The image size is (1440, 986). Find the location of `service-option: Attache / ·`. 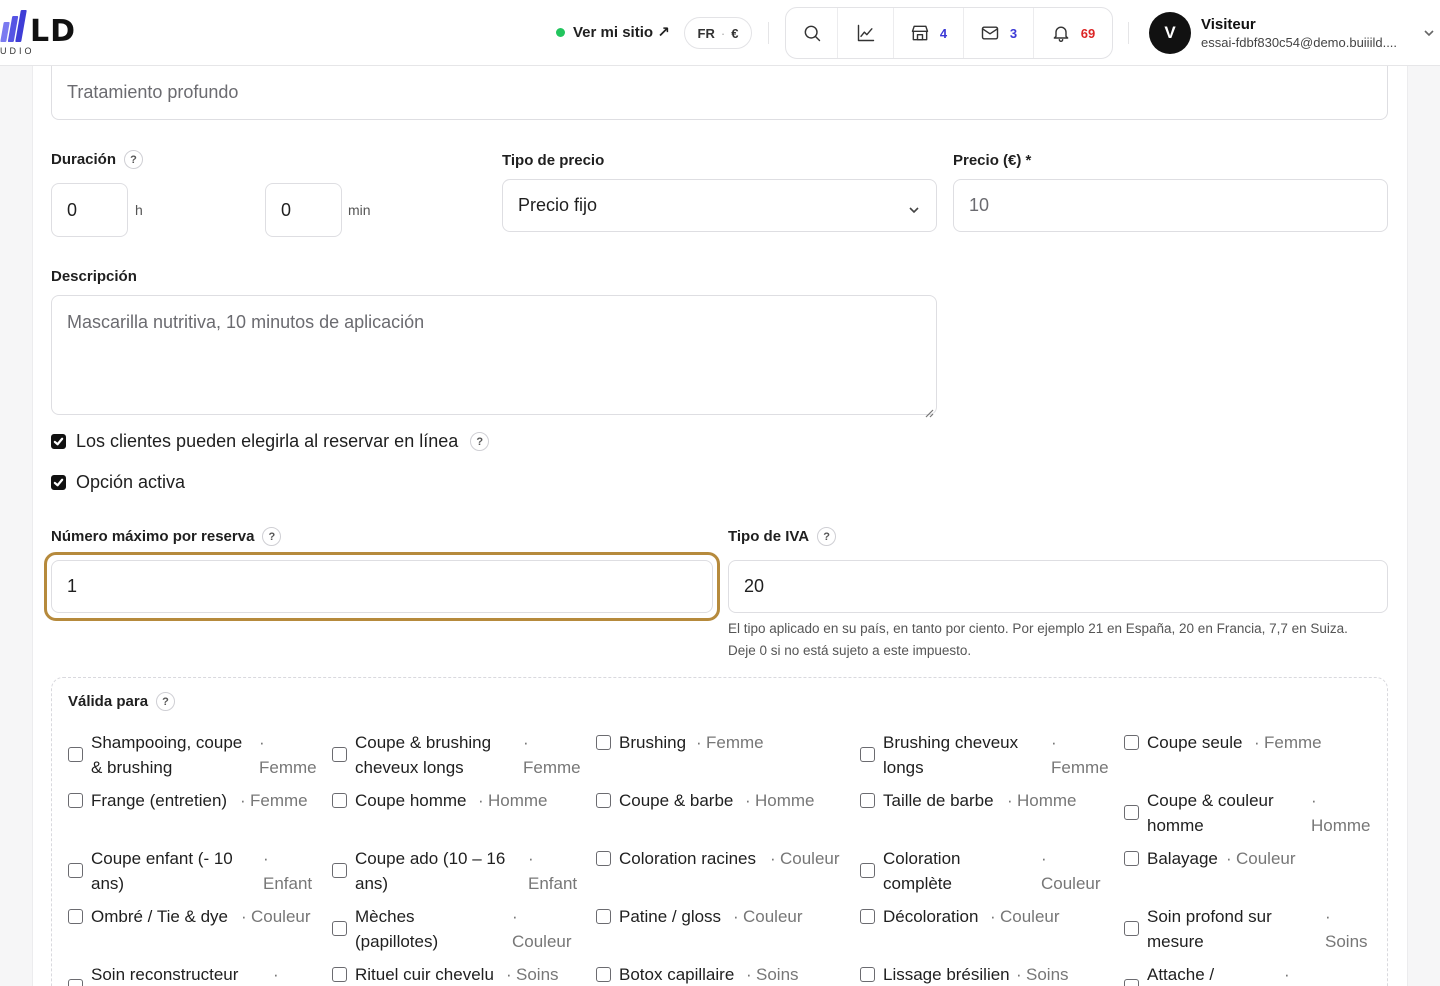

service-option: Attache / · is located at coordinates (1248, 974).